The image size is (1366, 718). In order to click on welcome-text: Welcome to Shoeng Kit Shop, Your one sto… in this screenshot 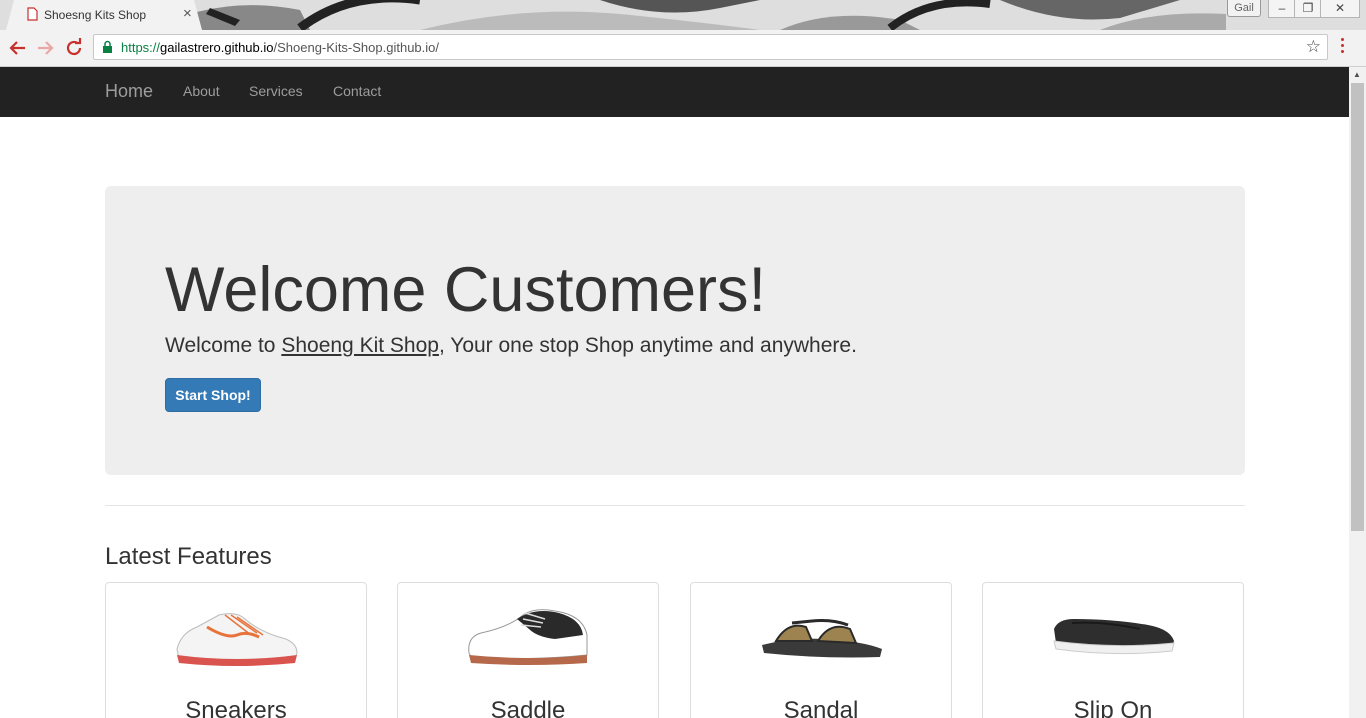, I will do `click(511, 346)`.